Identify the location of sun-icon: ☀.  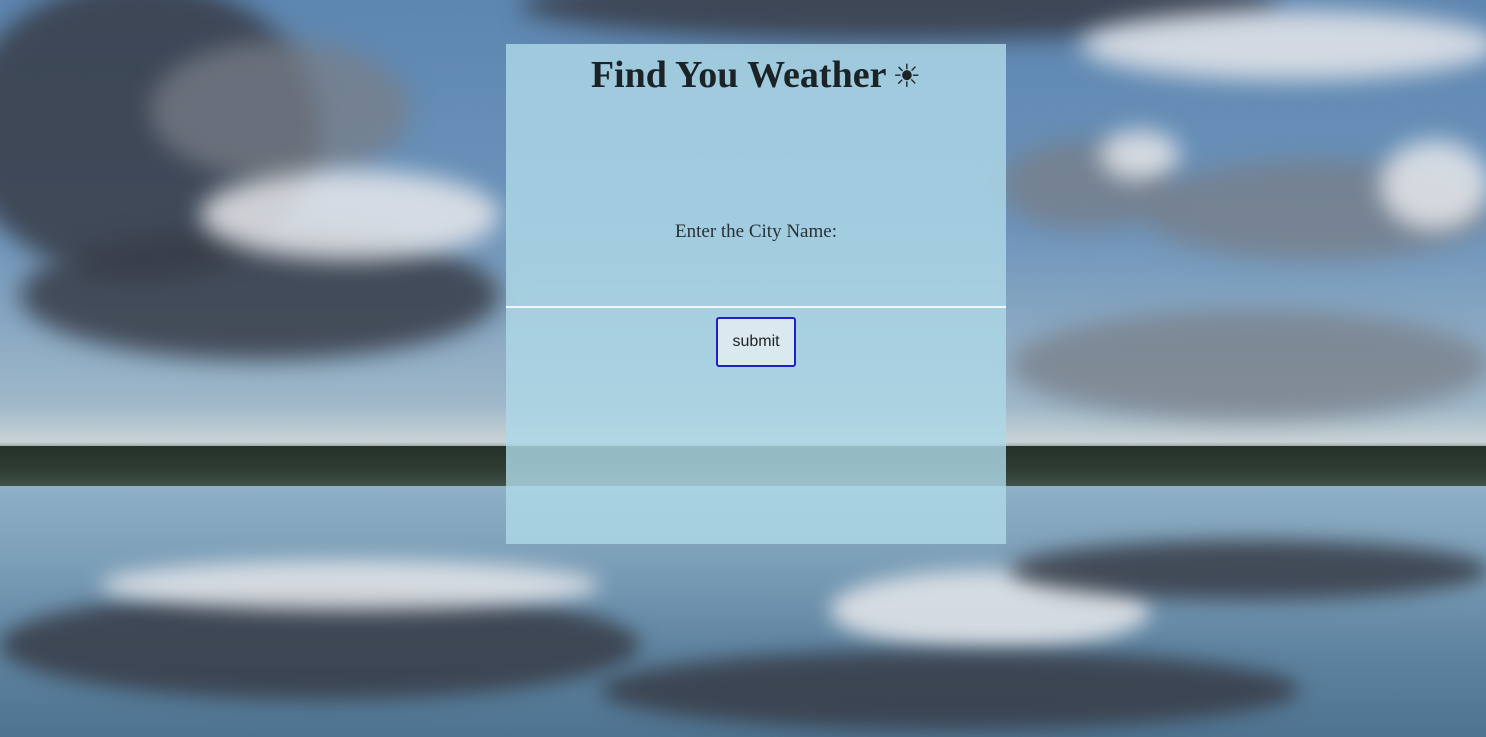
(907, 76).